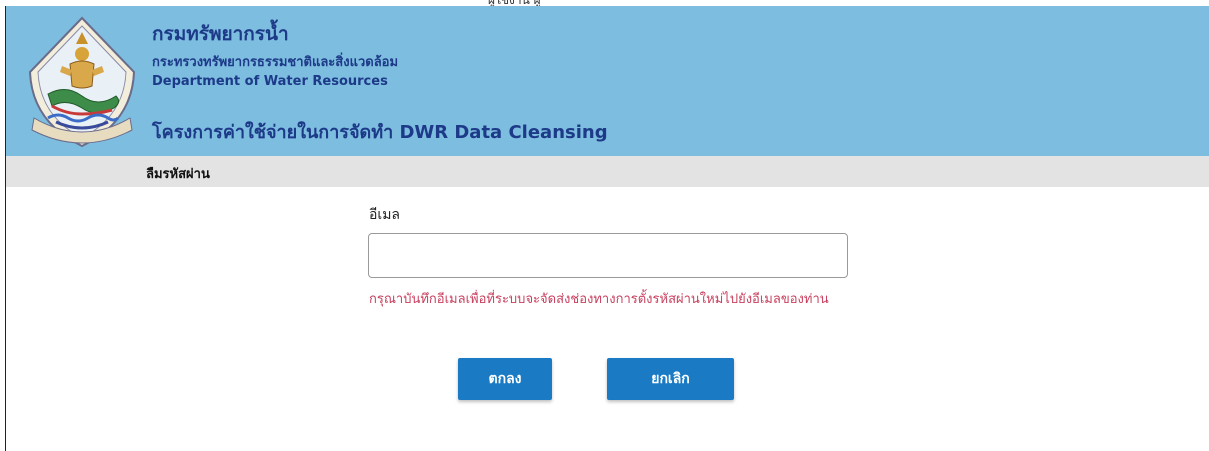 This screenshot has width=1209, height=451. What do you see at coordinates (220, 34) in the screenshot?
I see `org-name-thai: กรมทรัพยากรน้ำ` at bounding box center [220, 34].